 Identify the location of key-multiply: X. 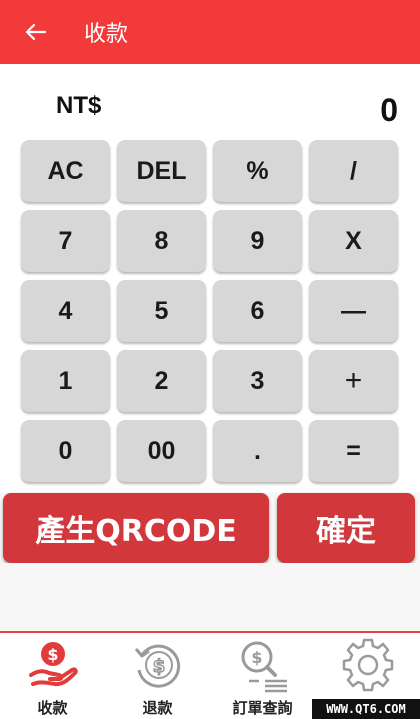
(353, 241).